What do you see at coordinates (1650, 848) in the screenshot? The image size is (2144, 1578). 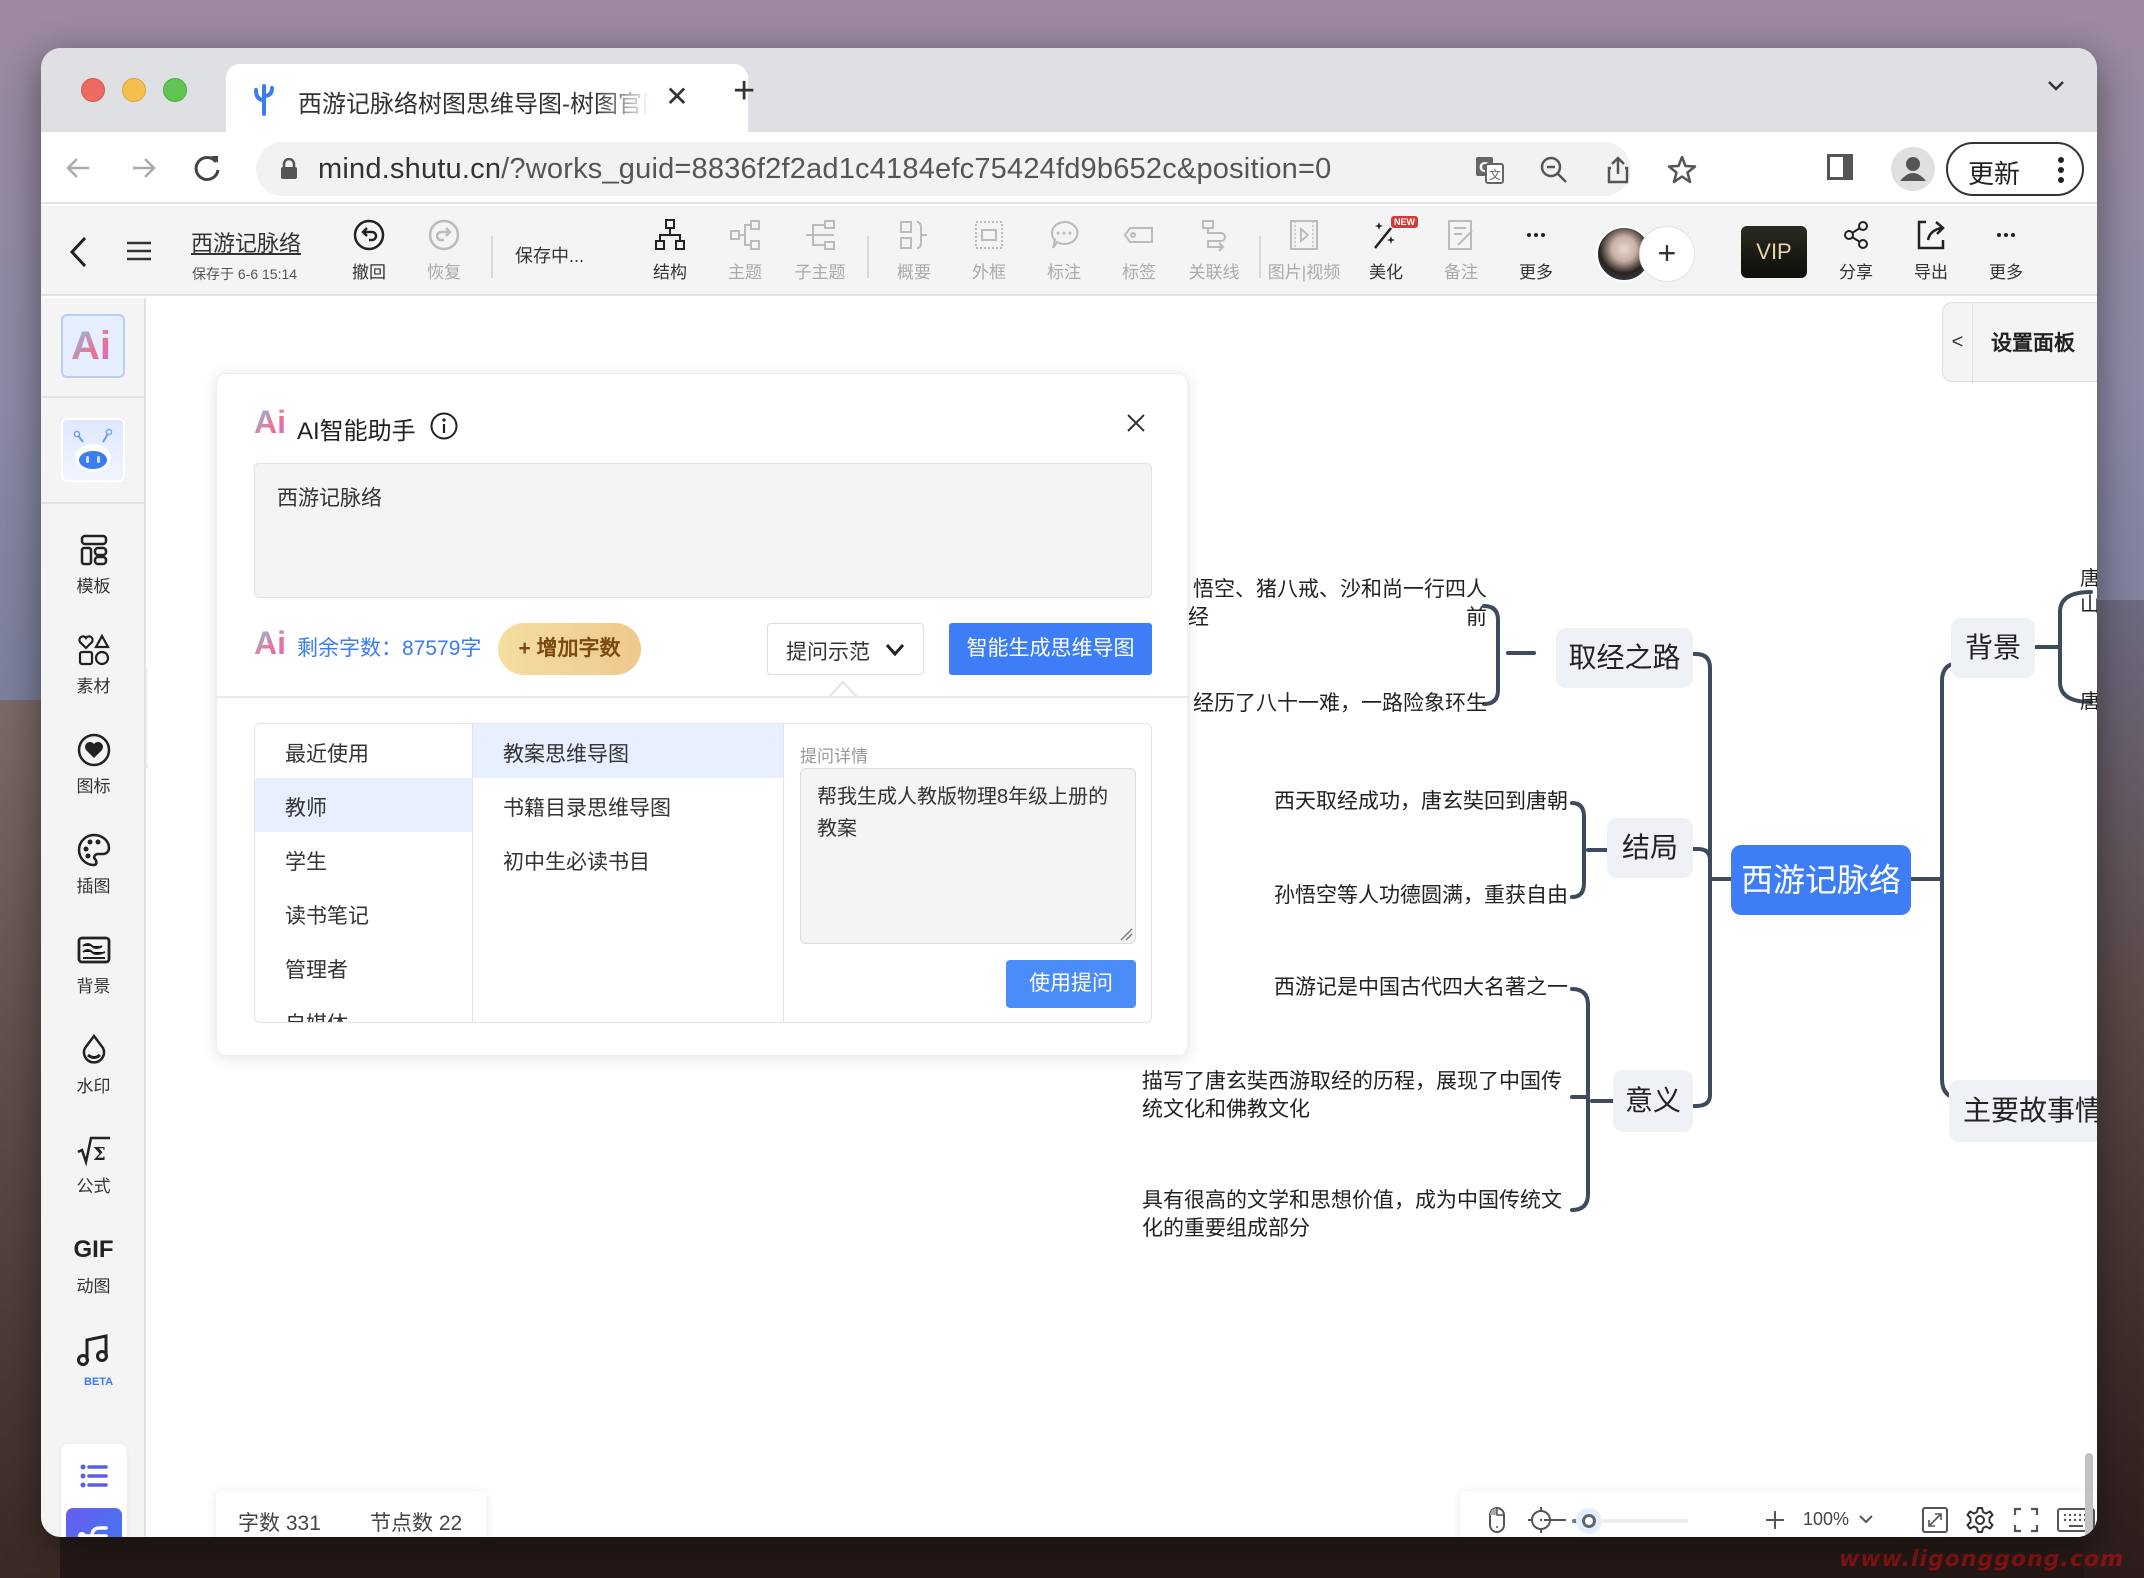 I see `mindmap-branch-node: 结局` at bounding box center [1650, 848].